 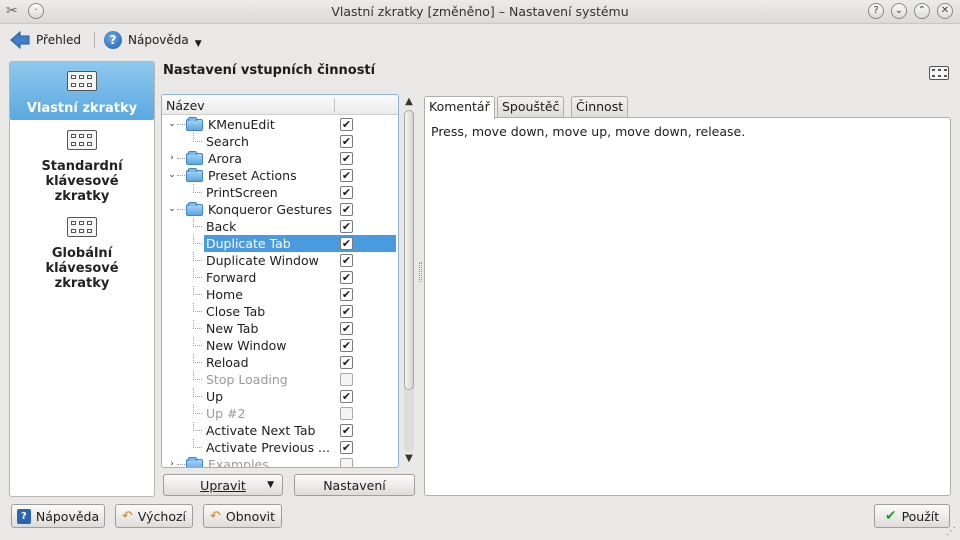 I want to click on settings-label: Nastavení, so click(x=354, y=485).